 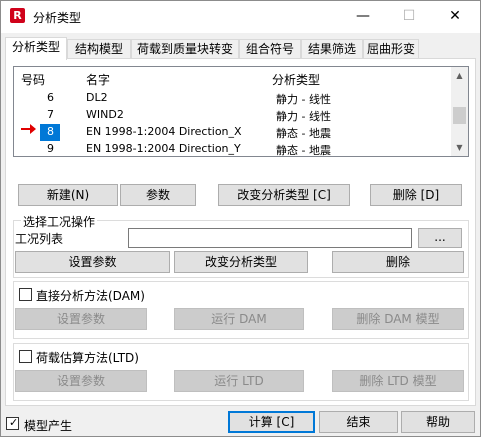 What do you see at coordinates (163, 148) in the screenshot?
I see `row-name: EN 1998-1:2004 Direction_Y` at bounding box center [163, 148].